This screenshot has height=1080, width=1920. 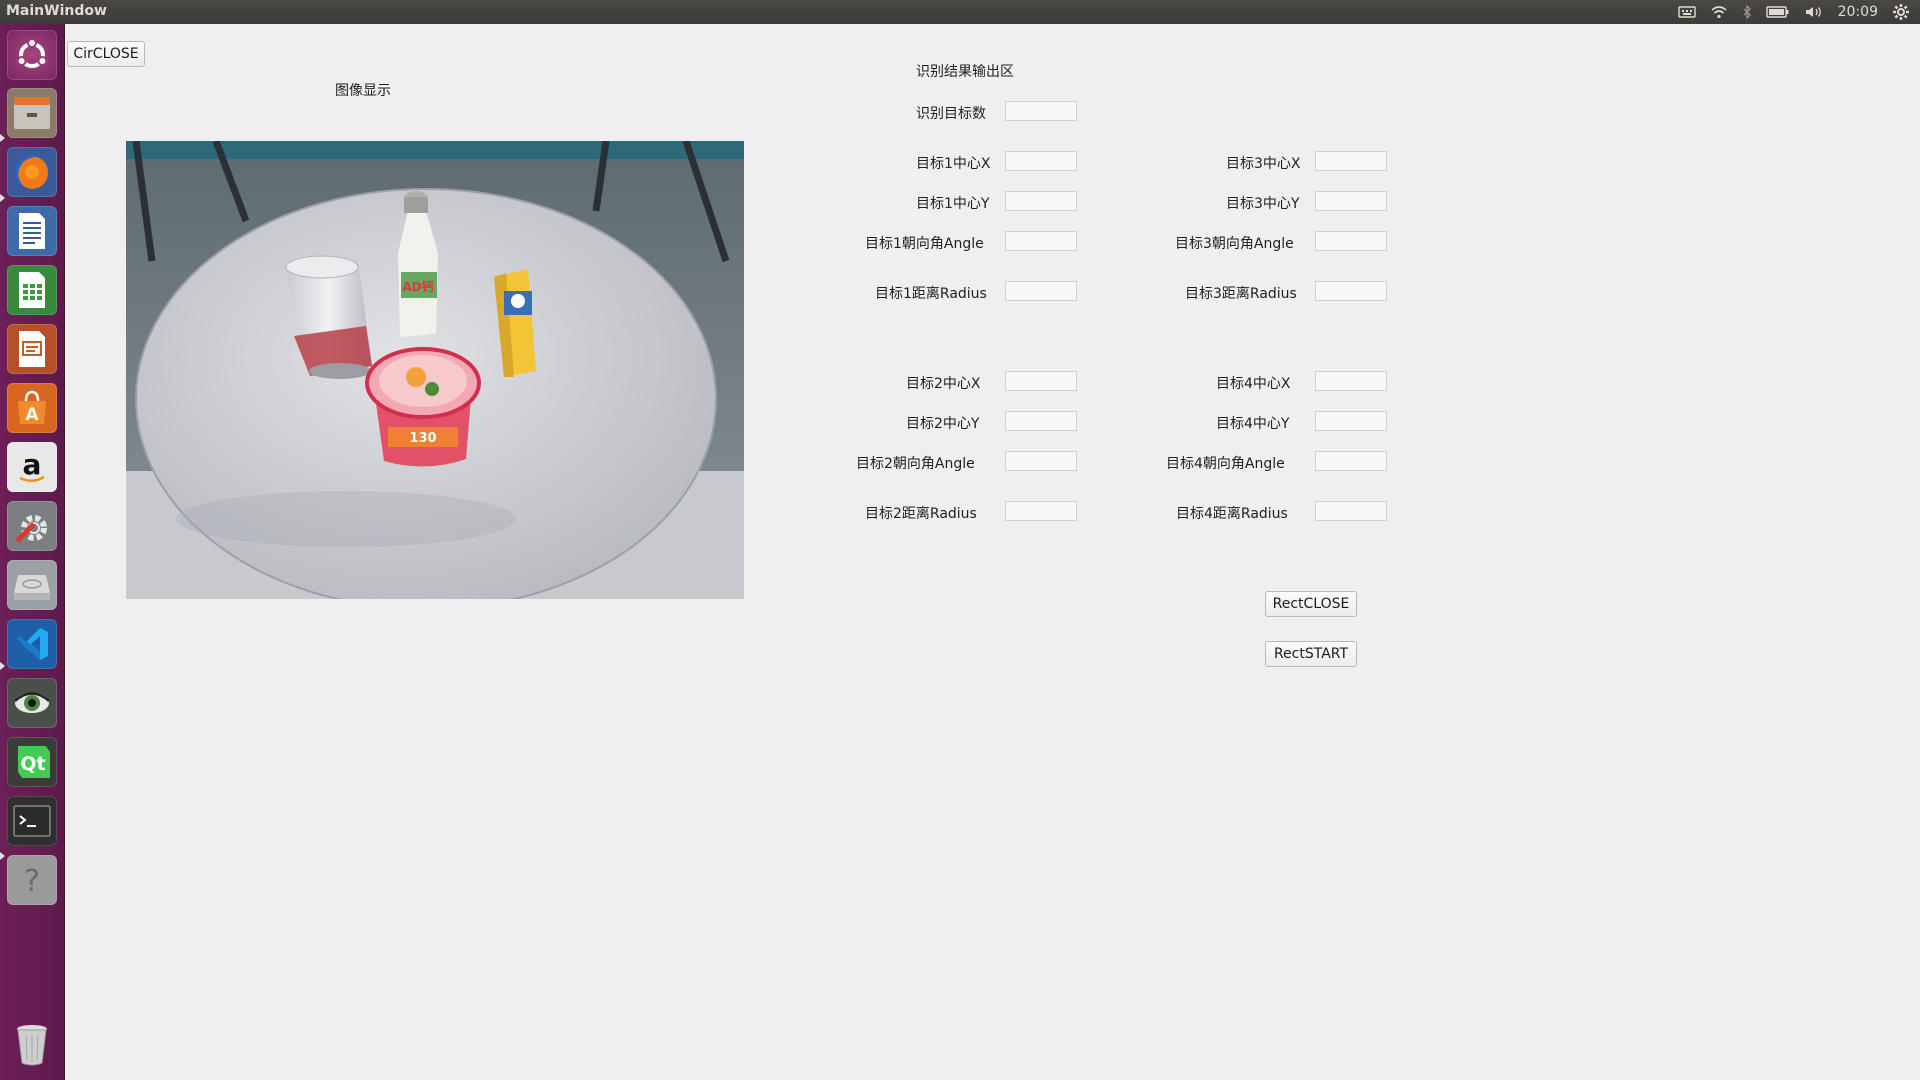 I want to click on target2-angle-label: 目标2朝向角Angle, so click(x=915, y=464).